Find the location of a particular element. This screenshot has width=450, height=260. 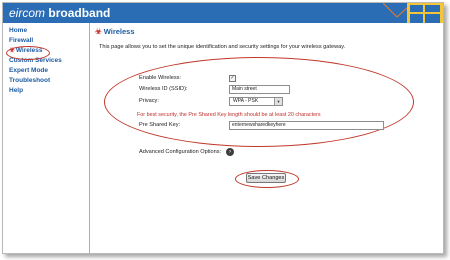

sidebar-item-troubleshoot: Troubleshoot is located at coordinates (49, 81).